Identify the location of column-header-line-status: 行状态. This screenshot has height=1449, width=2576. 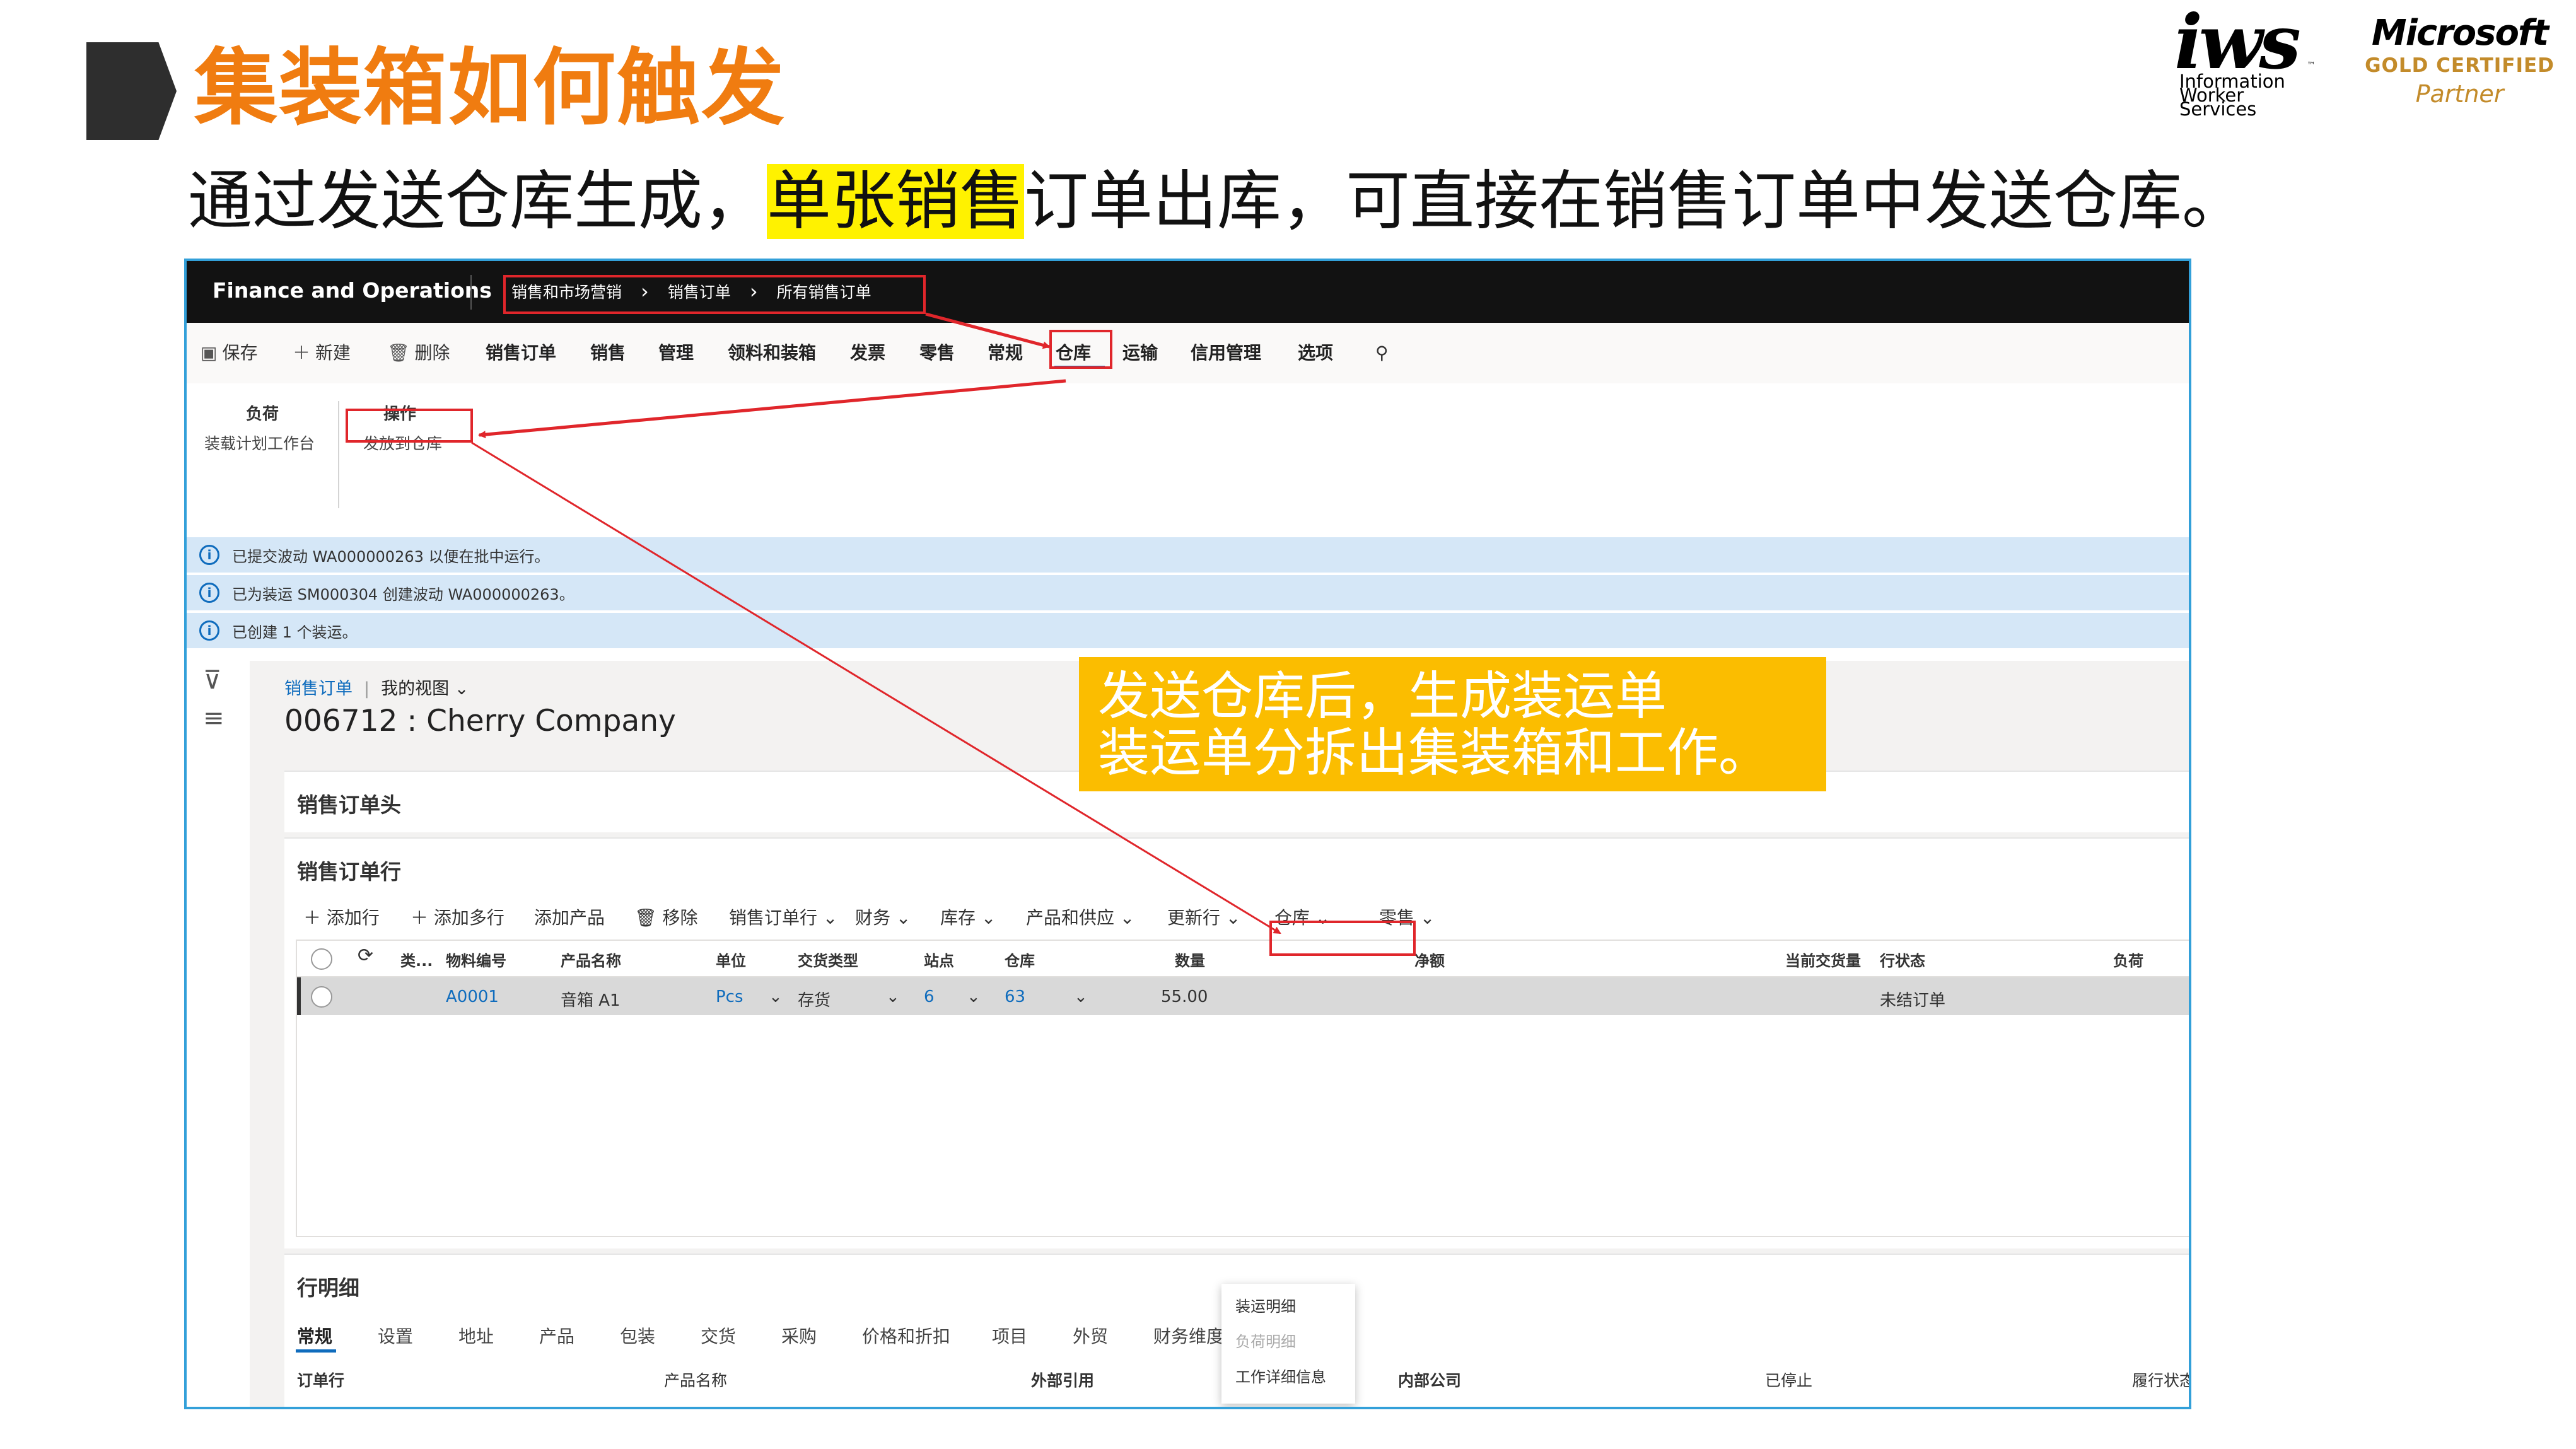
(1903, 959).